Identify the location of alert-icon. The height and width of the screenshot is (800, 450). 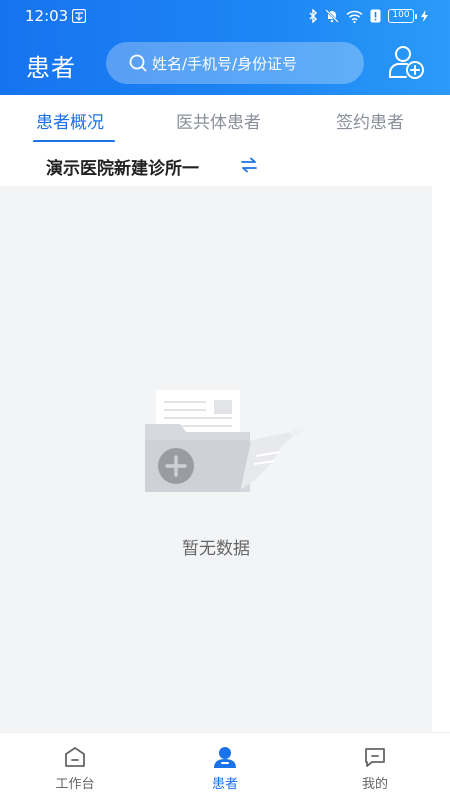
(375, 16).